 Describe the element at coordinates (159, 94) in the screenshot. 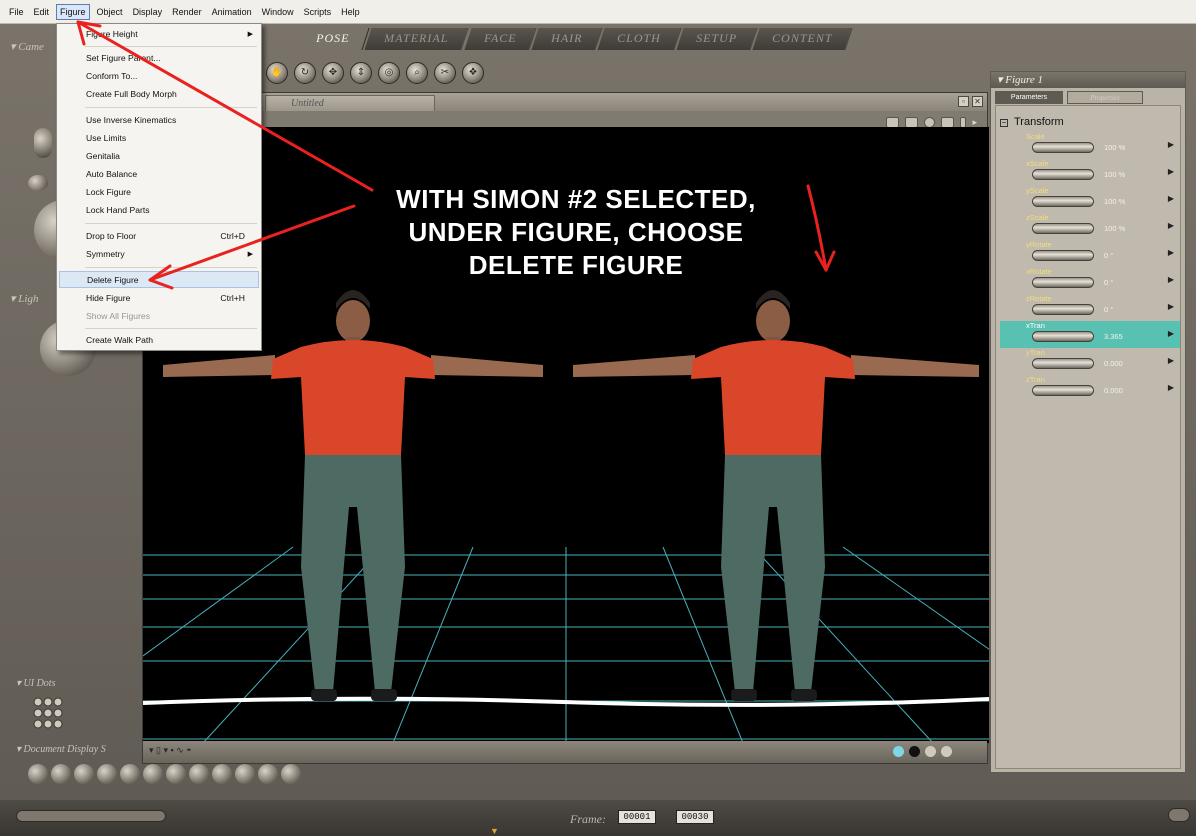

I see `menu-item-create-full-body-morph: Create Full Body Morph` at that location.